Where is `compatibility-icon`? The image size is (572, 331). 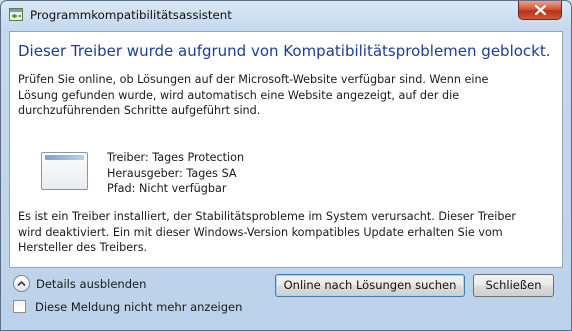
compatibility-icon is located at coordinates (16, 14).